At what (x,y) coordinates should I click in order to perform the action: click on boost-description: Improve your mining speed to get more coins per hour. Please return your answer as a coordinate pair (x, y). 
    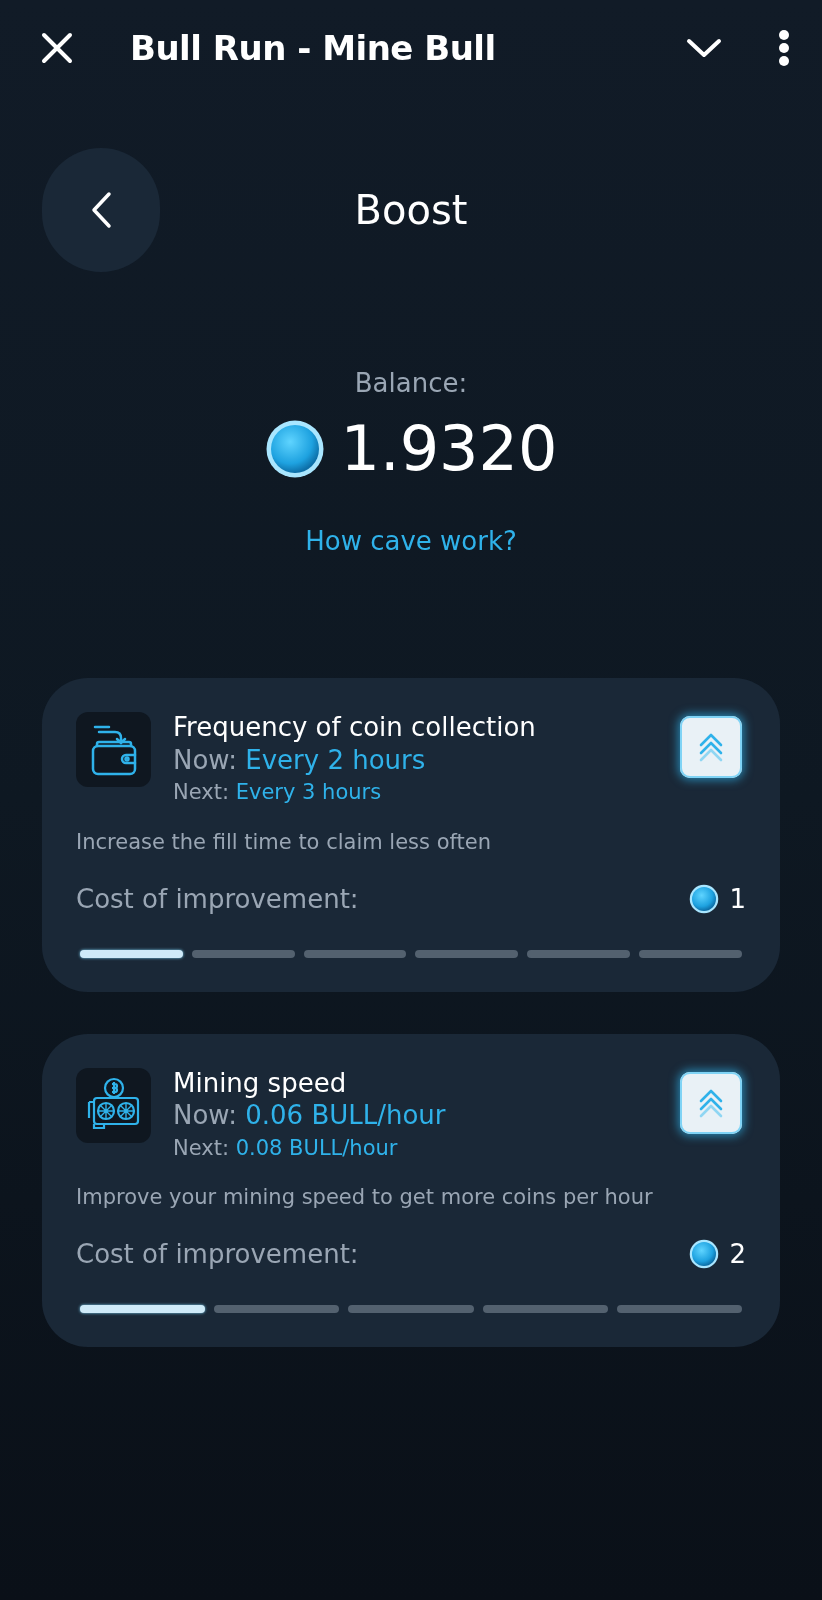
    Looking at the image, I should click on (365, 1197).